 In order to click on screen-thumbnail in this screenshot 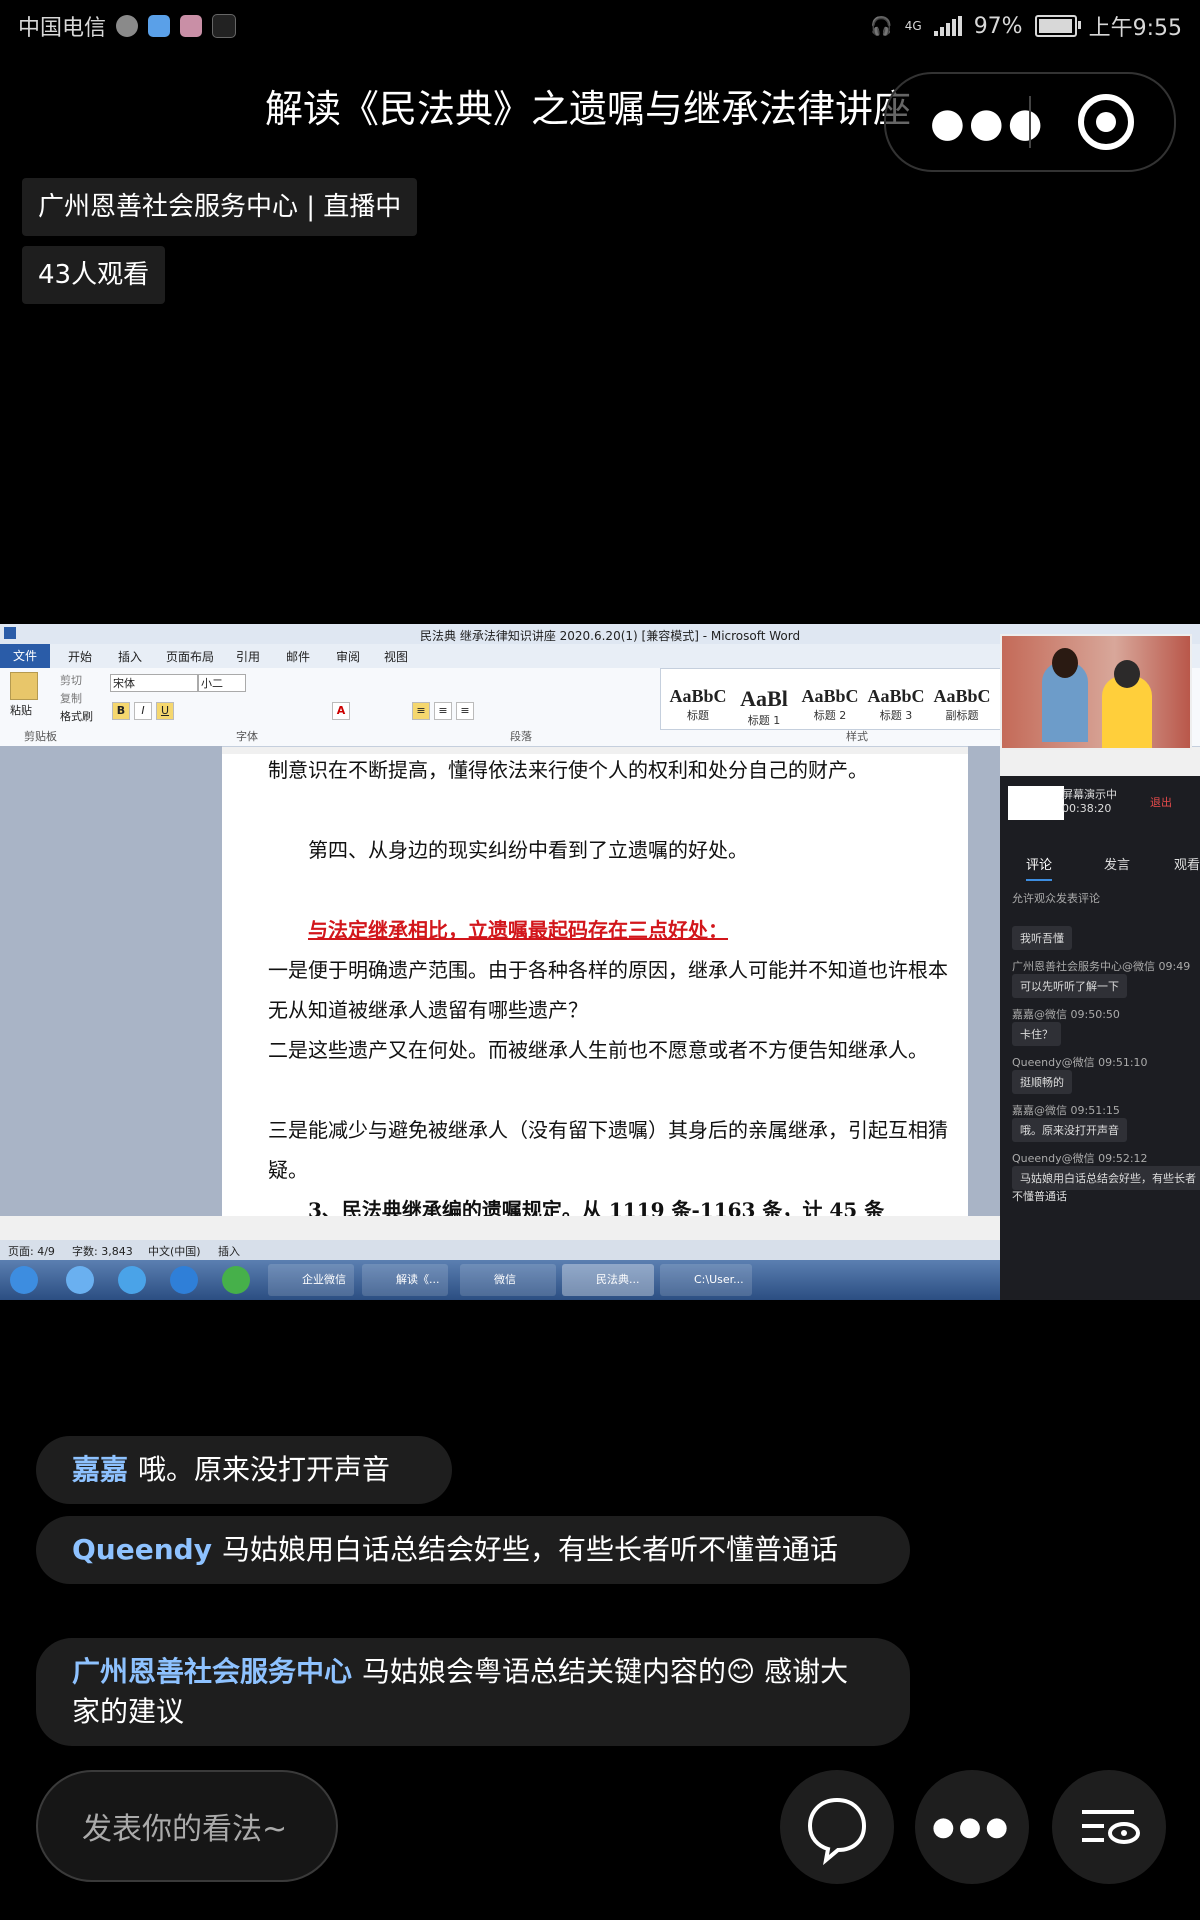, I will do `click(1036, 803)`.